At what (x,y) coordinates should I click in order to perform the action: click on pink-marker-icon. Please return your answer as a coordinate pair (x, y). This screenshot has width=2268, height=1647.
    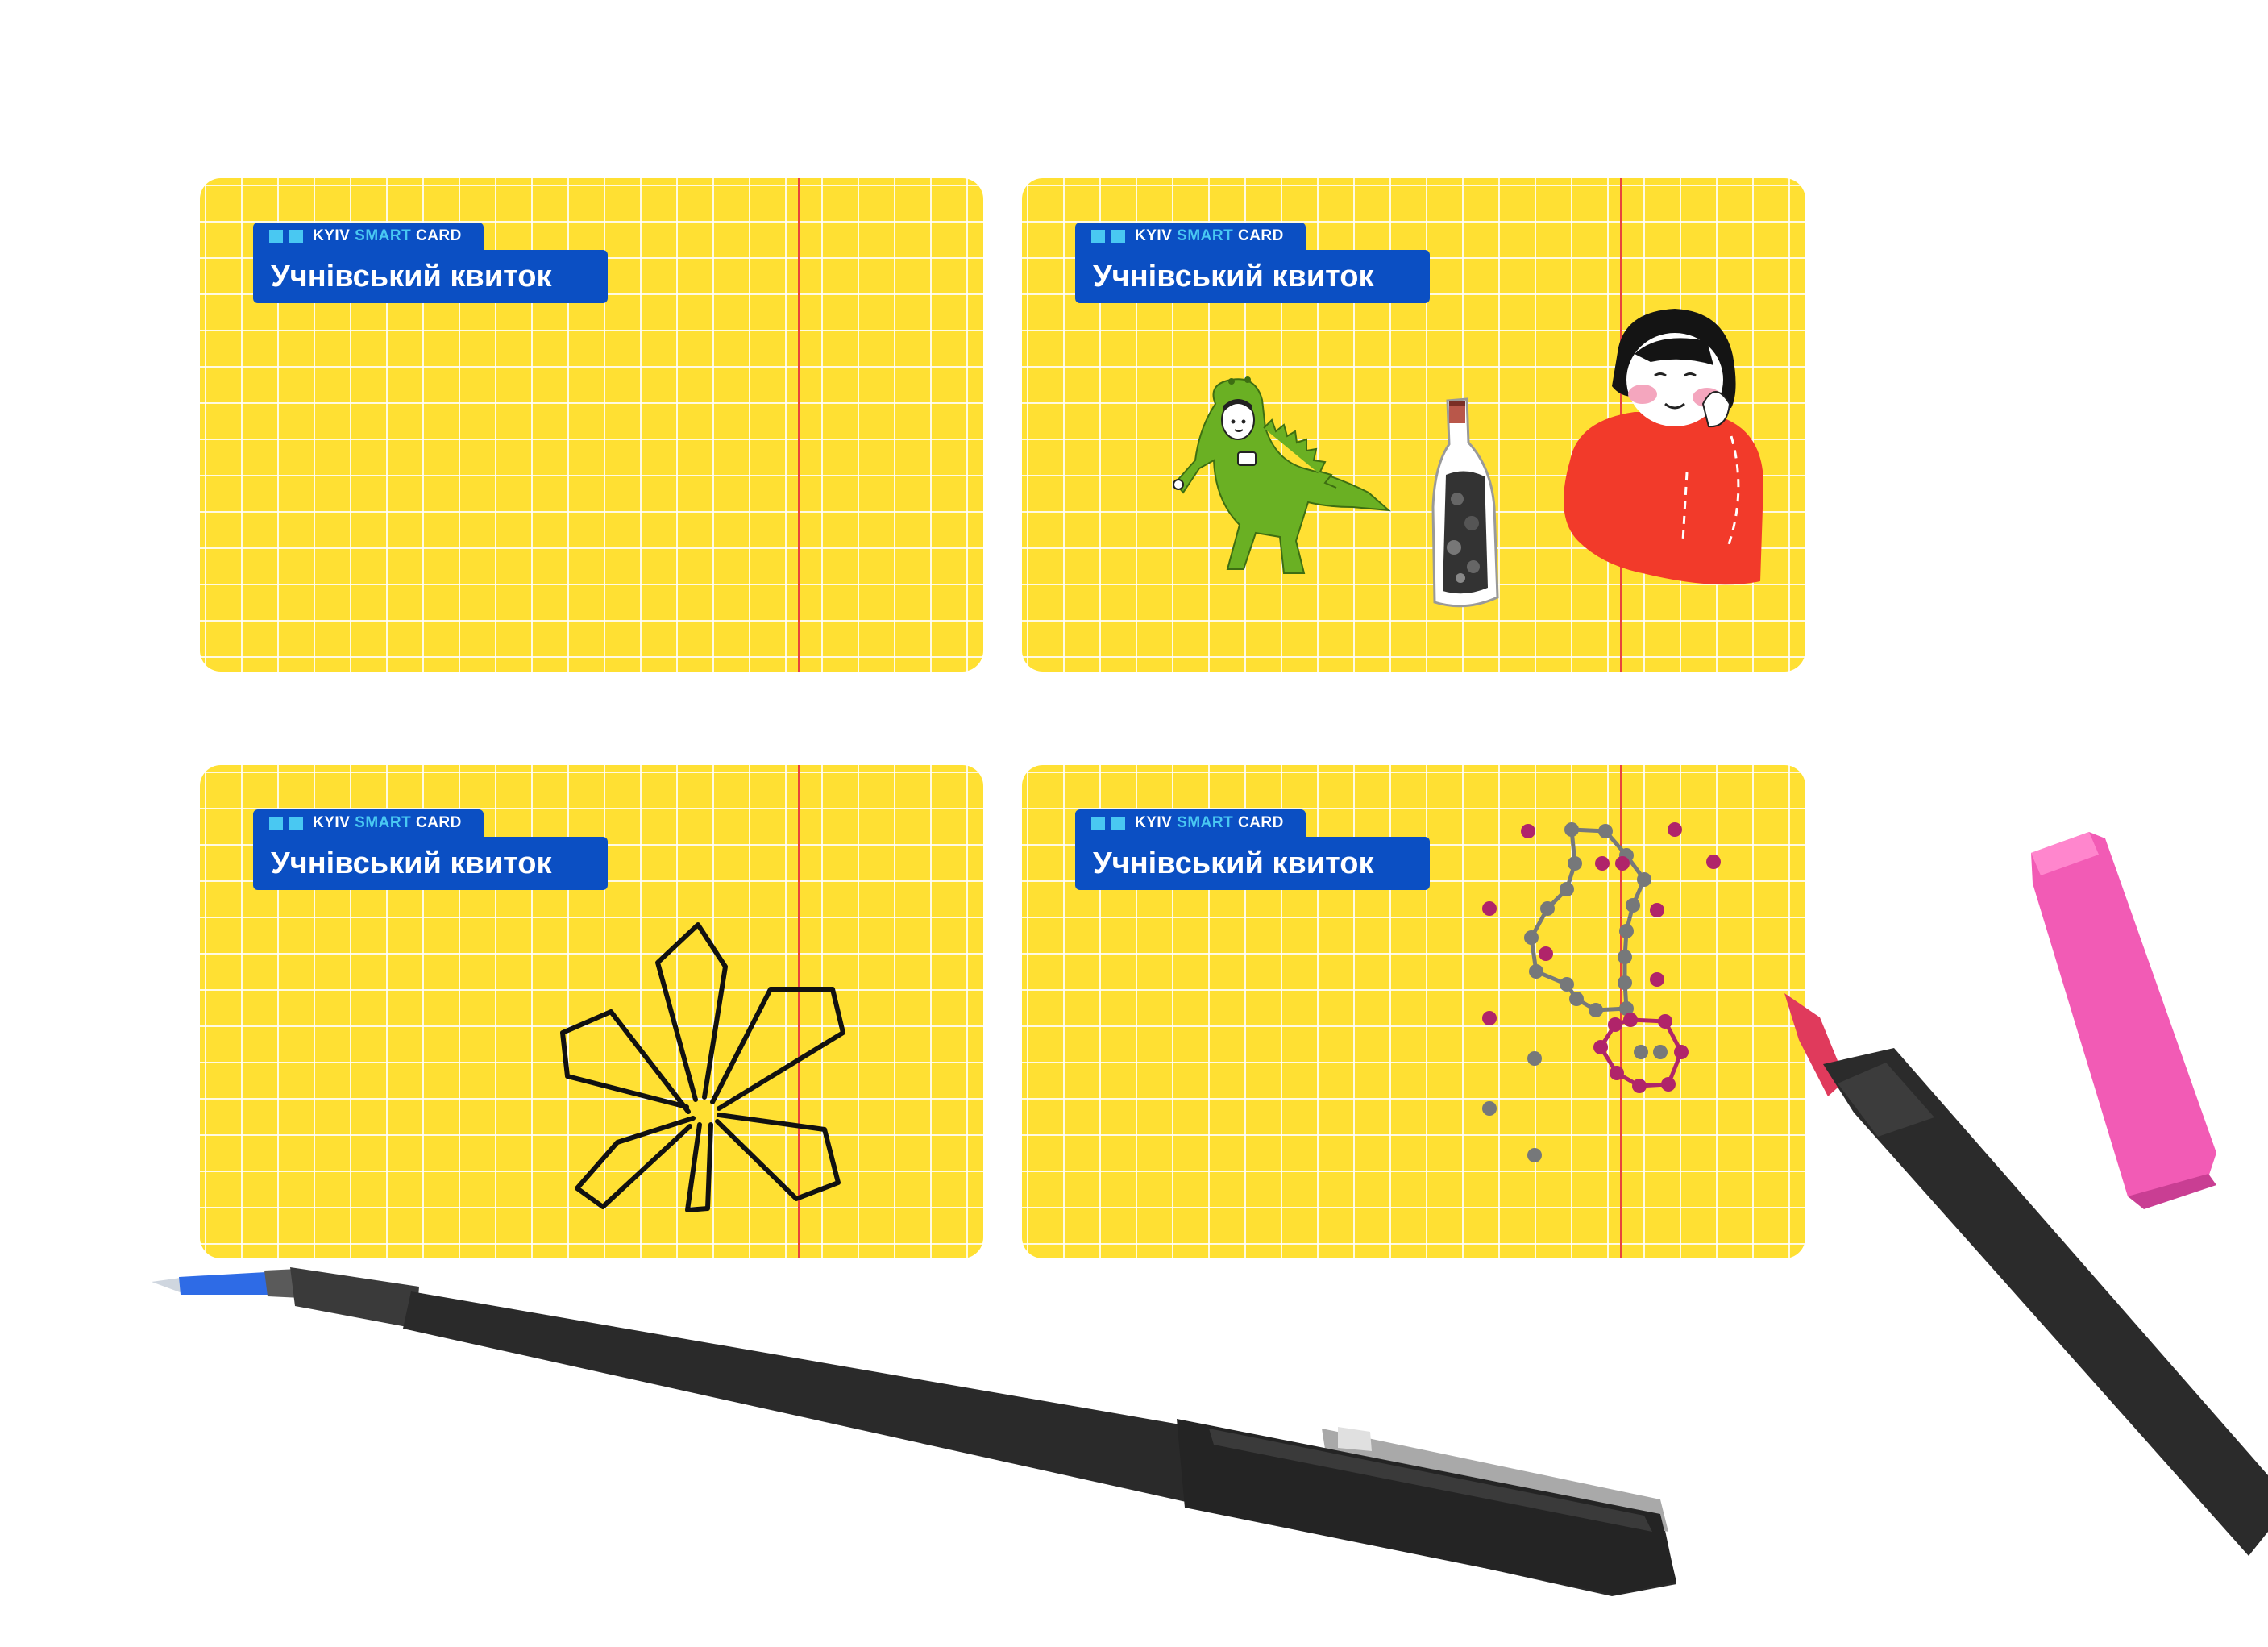
    Looking at the image, I should click on (2026, 1275).